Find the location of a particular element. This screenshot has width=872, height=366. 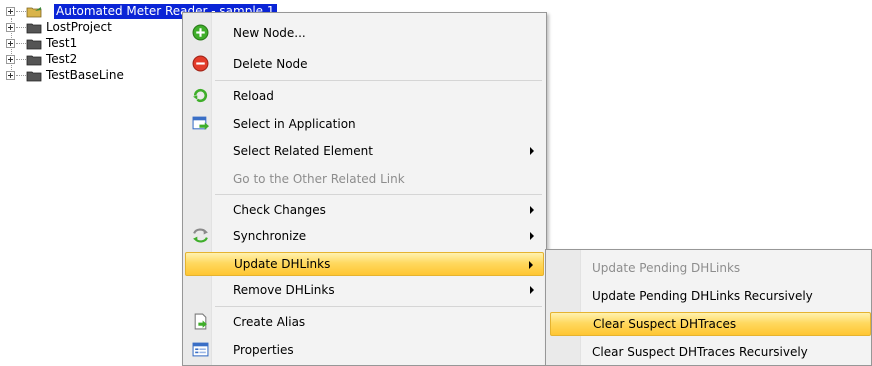

tree-node-label: TestBaseLine is located at coordinates (85, 75).